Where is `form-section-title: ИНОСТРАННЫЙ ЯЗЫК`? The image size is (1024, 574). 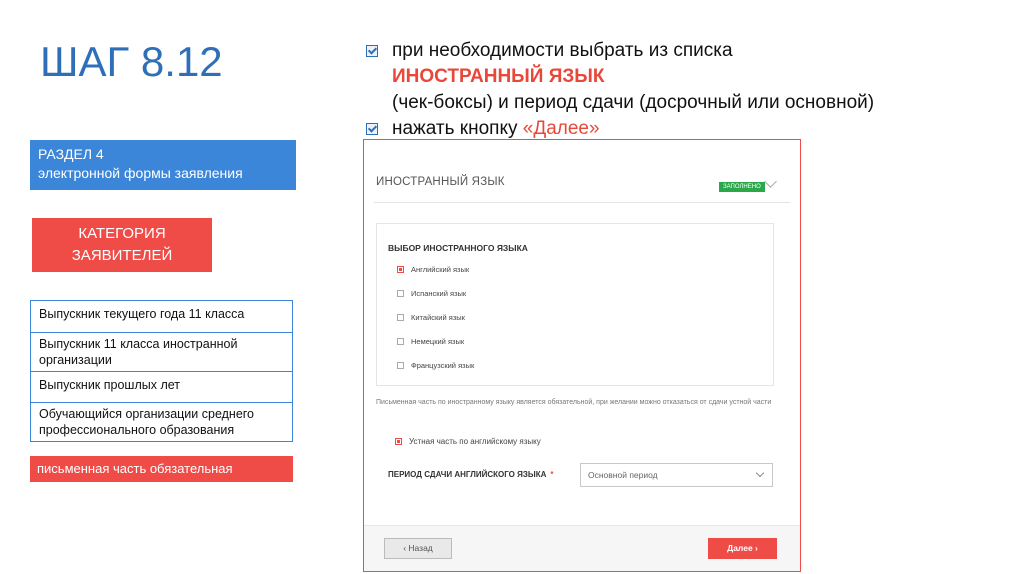 form-section-title: ИНОСТРАННЫЙ ЯЗЫК is located at coordinates (440, 182).